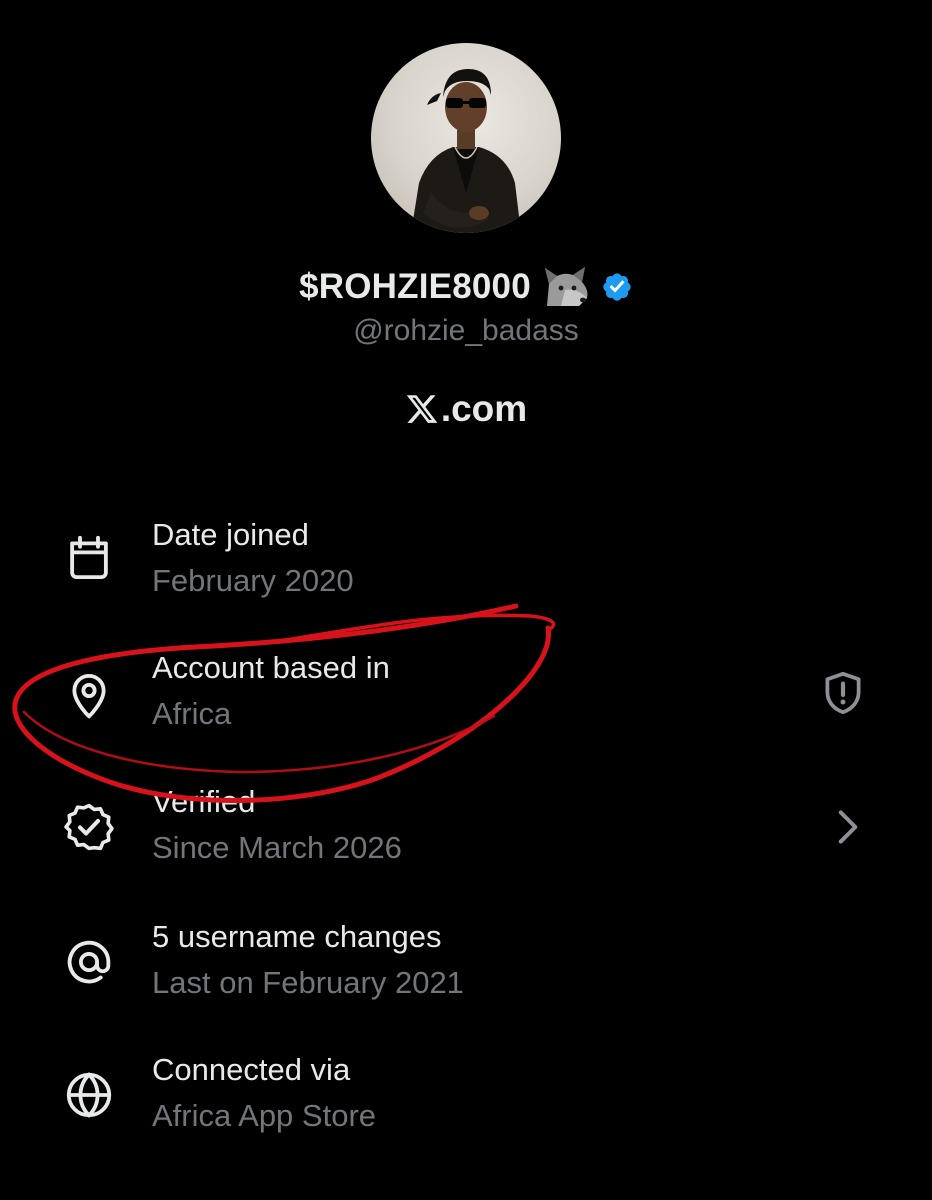 The width and height of the screenshot is (932, 1200). Describe the element at coordinates (466, 151) in the screenshot. I see `avatar-photo` at that location.